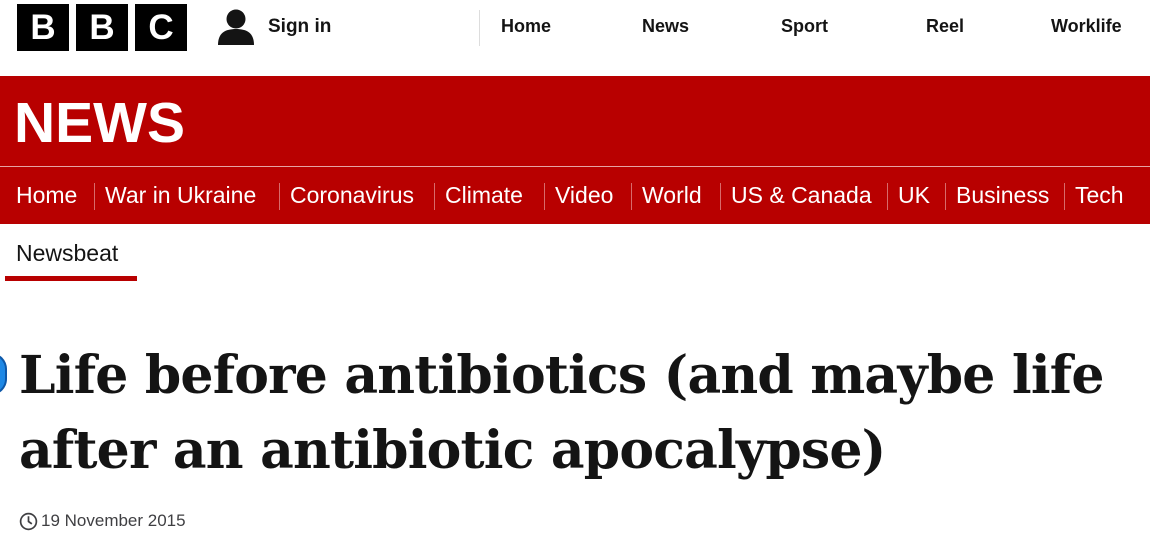 This screenshot has width=1150, height=540. I want to click on section-coronavirus: Coronavirus, so click(352, 195).